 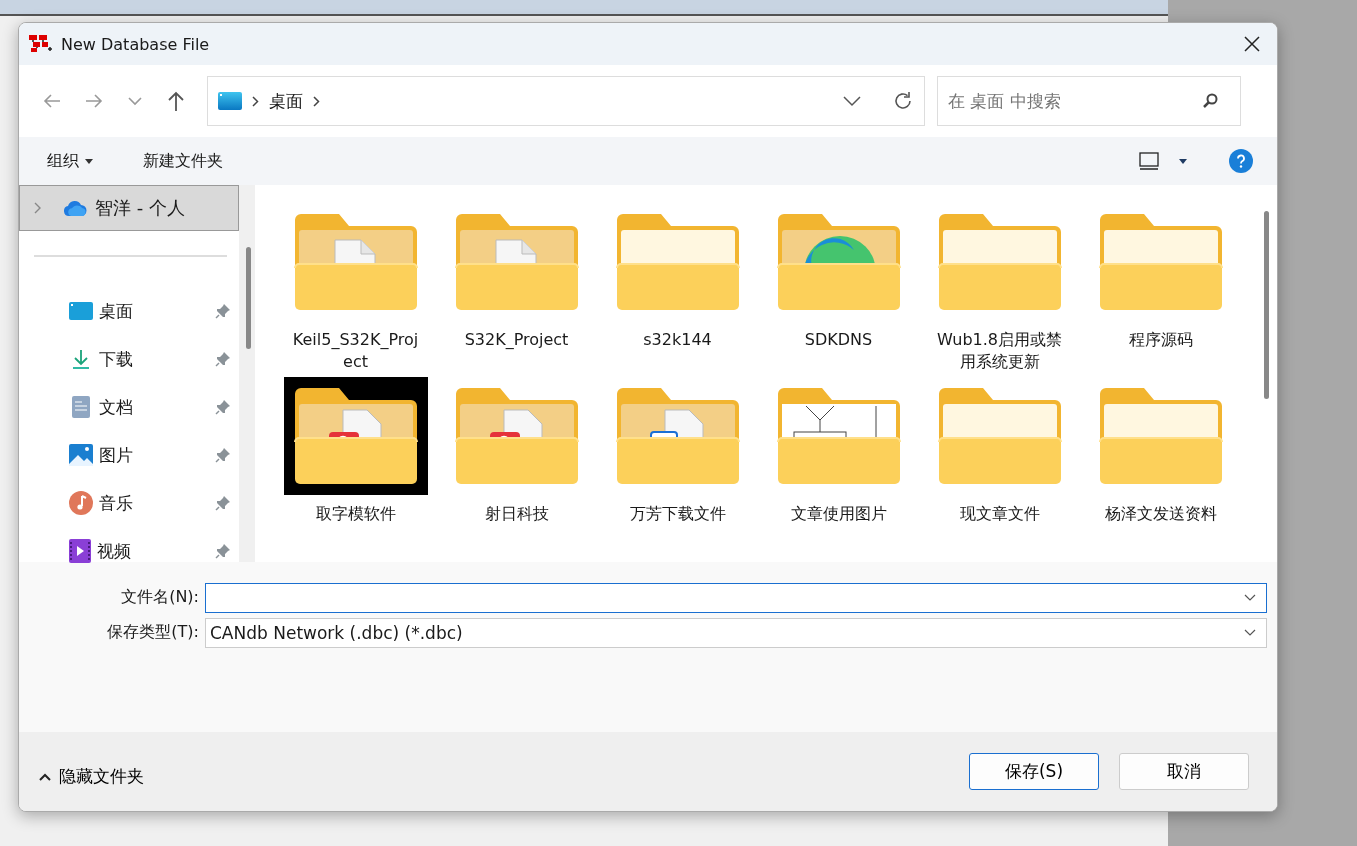 I want to click on folder-name: 现文章文件, so click(x=999, y=514).